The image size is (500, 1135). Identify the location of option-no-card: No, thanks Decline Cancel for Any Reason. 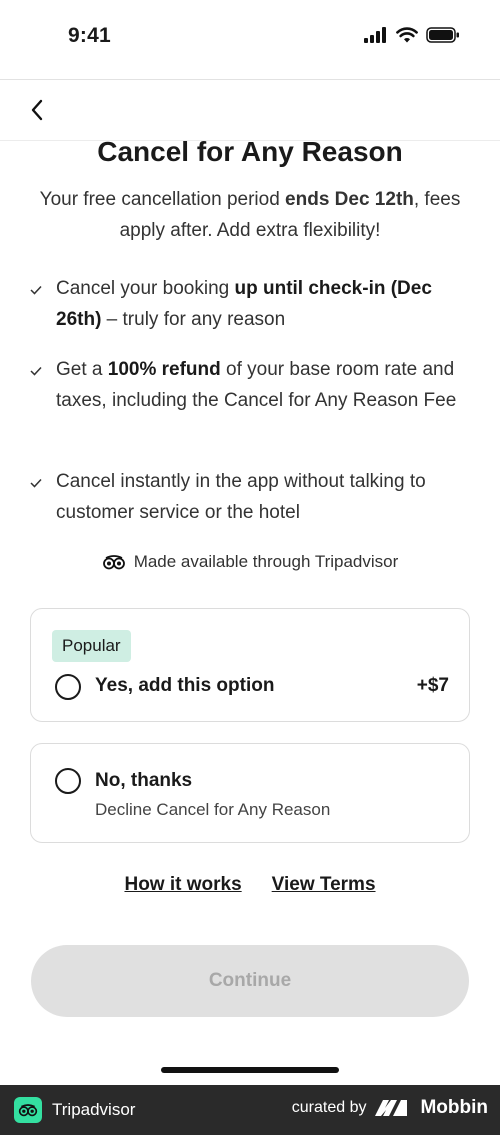
(250, 793).